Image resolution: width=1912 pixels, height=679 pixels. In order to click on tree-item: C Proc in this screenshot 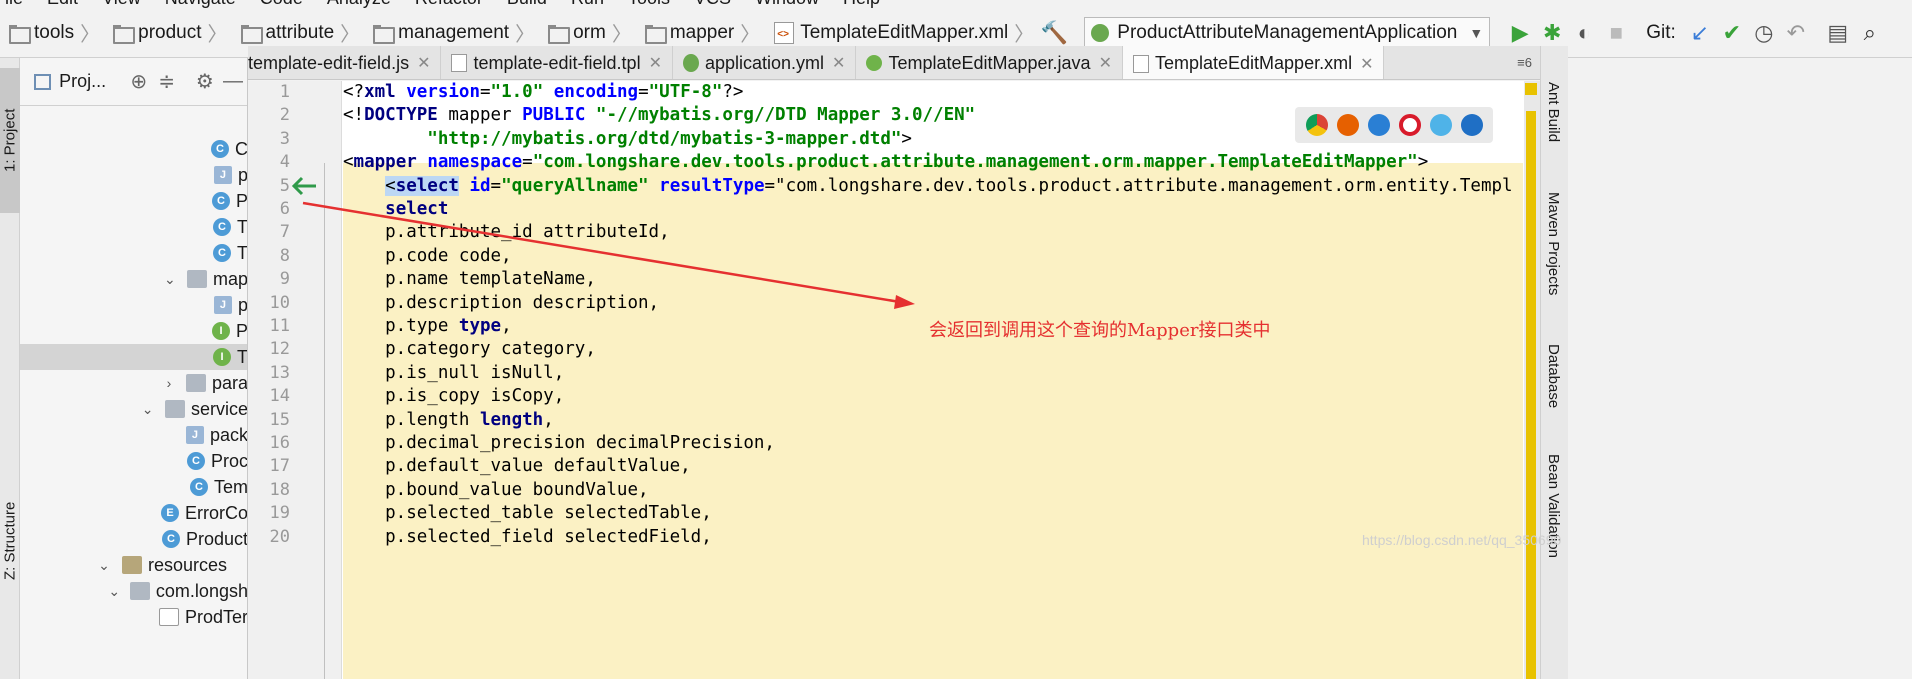, I will do `click(133, 461)`.